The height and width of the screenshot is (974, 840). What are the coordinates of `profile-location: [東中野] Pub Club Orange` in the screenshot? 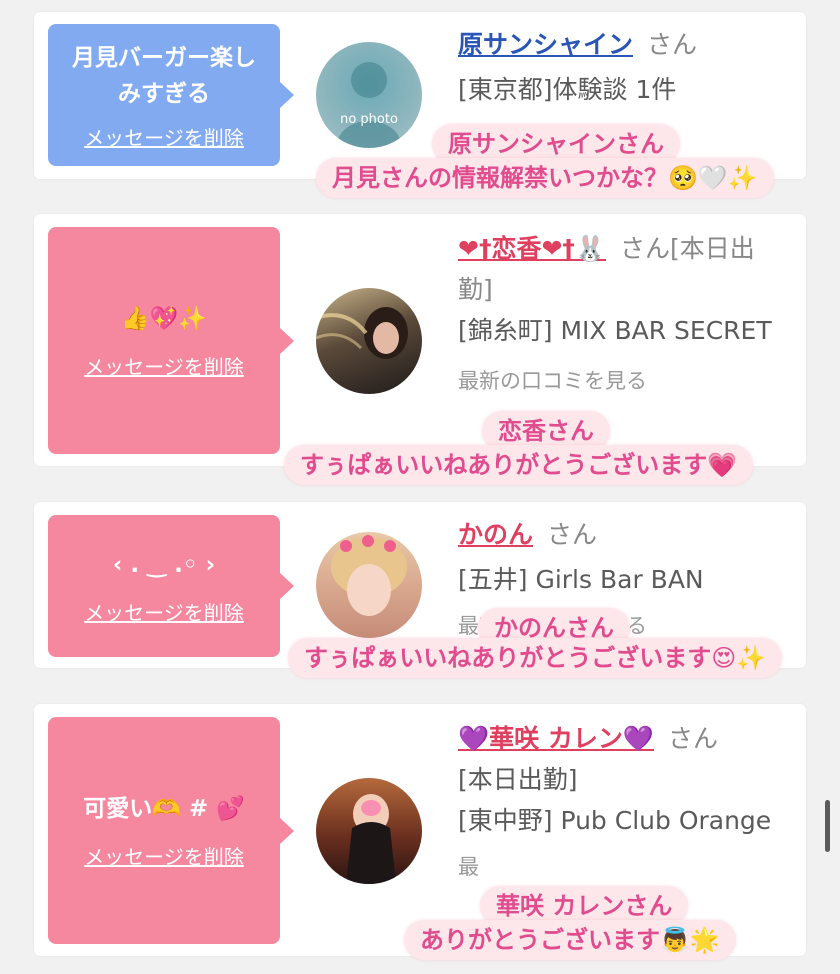 It's located at (615, 820).